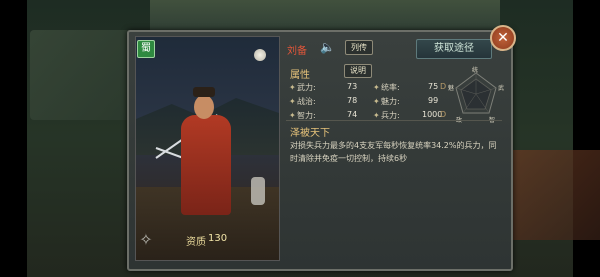 The height and width of the screenshot is (277, 600). What do you see at coordinates (352, 100) in the screenshot?
I see `stat-value-tactics: 78` at bounding box center [352, 100].